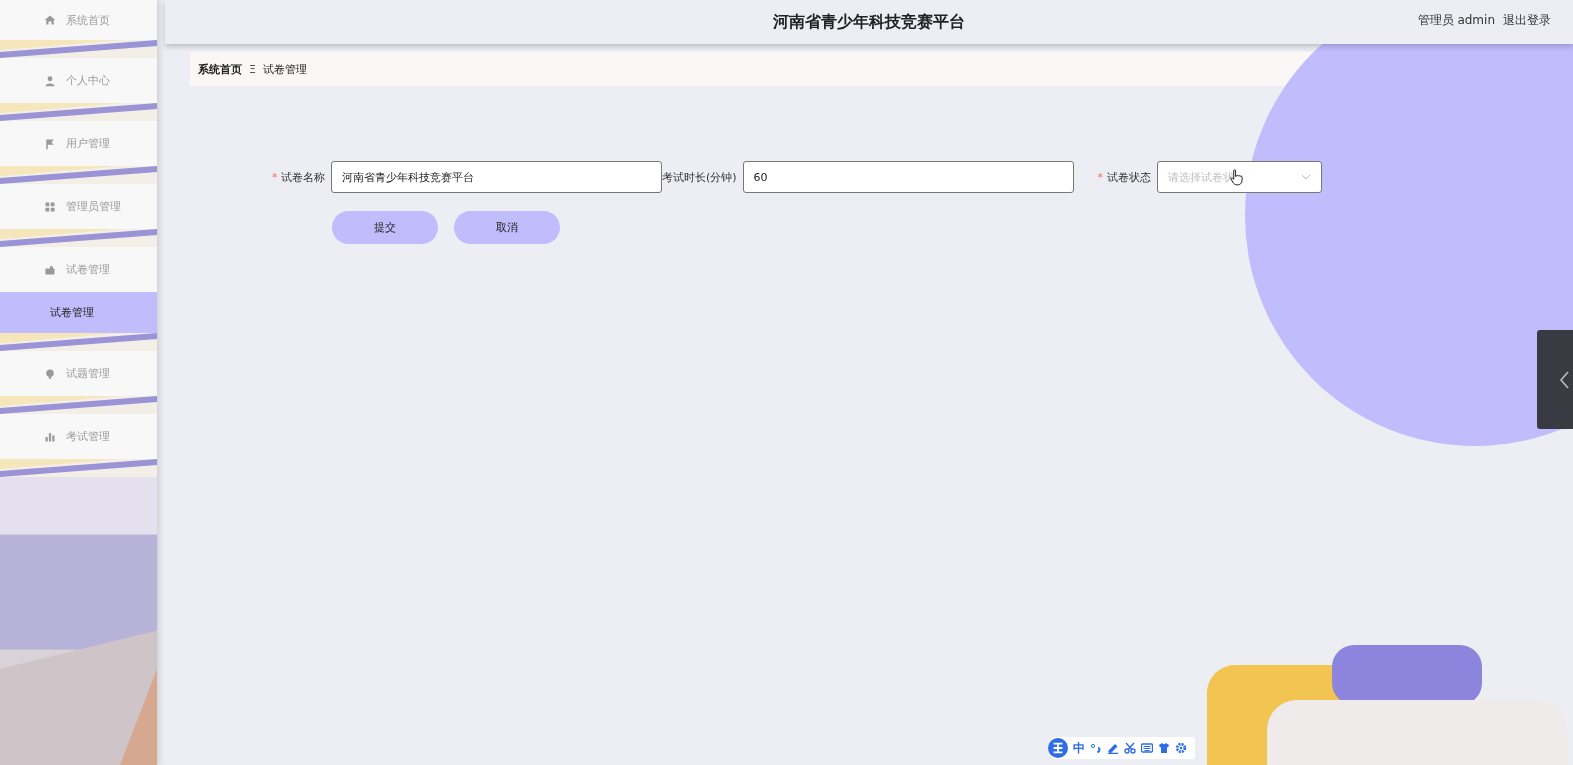  Describe the element at coordinates (78, 143) in the screenshot. I see `sidebar-item: 用户管理` at that location.